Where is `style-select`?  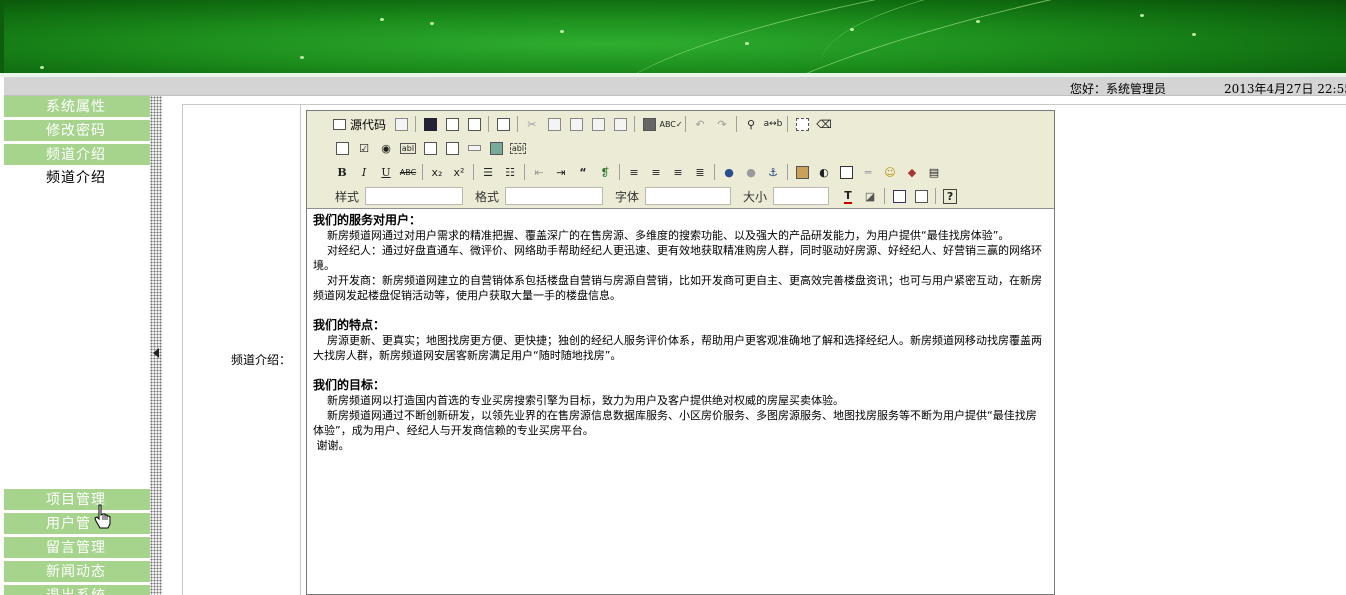 style-select is located at coordinates (414, 196).